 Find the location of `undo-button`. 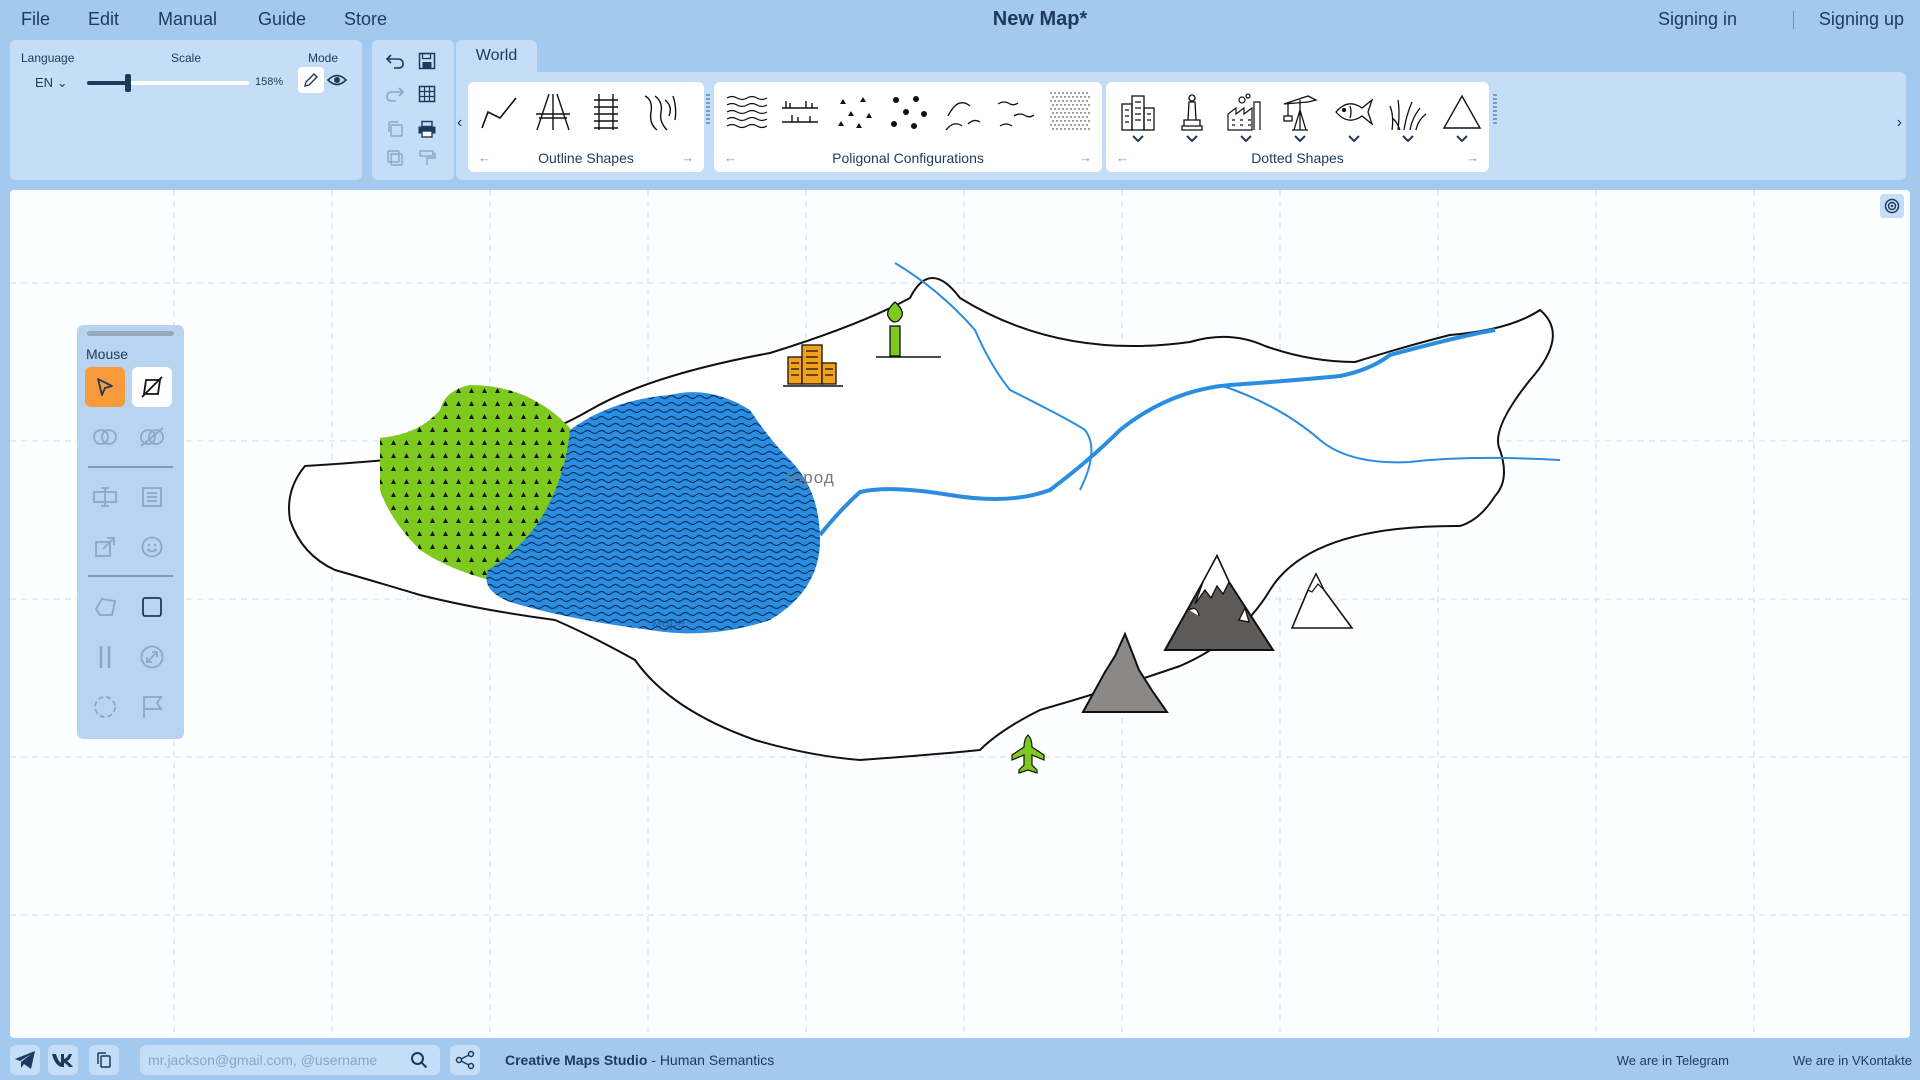

undo-button is located at coordinates (395, 61).